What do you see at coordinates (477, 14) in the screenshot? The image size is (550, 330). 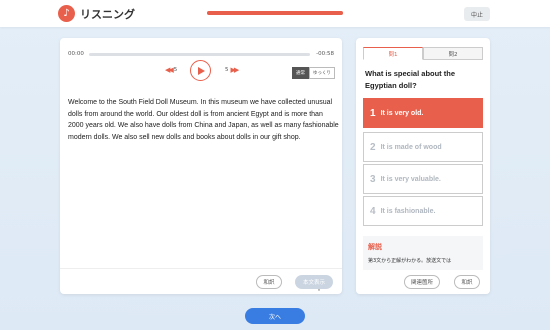 I see `stop-button: 中止` at bounding box center [477, 14].